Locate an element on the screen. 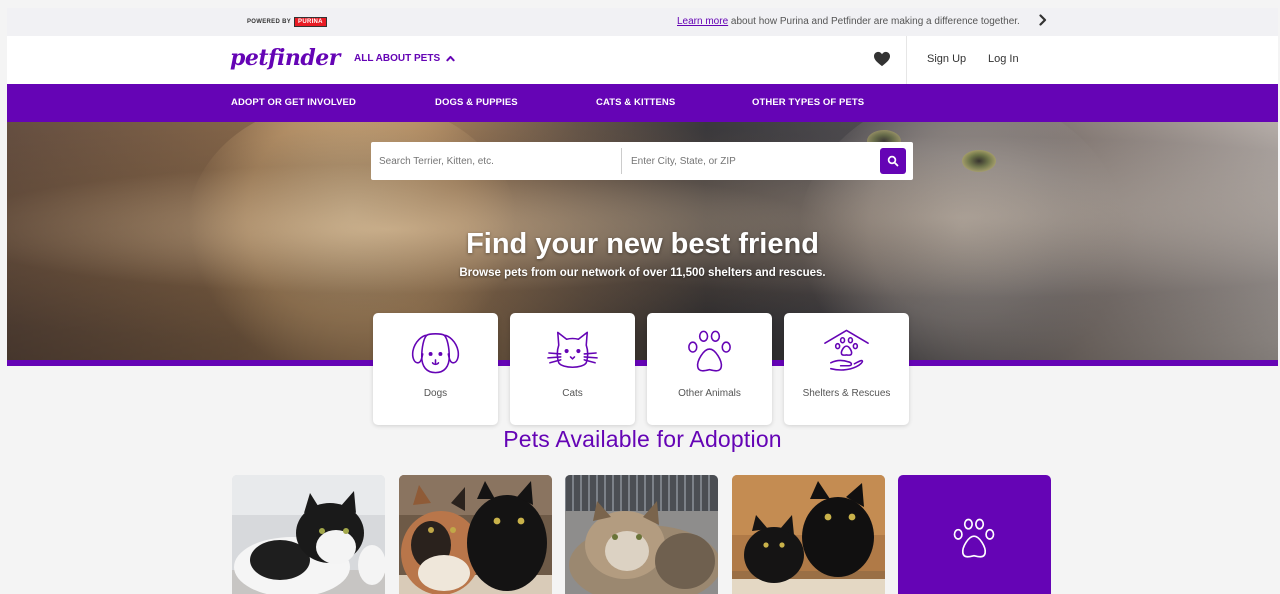 This screenshot has width=1280, height=594. header-divider is located at coordinates (906, 60).